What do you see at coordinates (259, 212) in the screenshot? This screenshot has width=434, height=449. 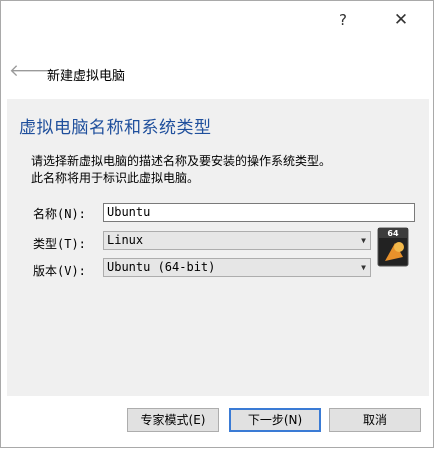 I see `name-input: Ubuntu` at bounding box center [259, 212].